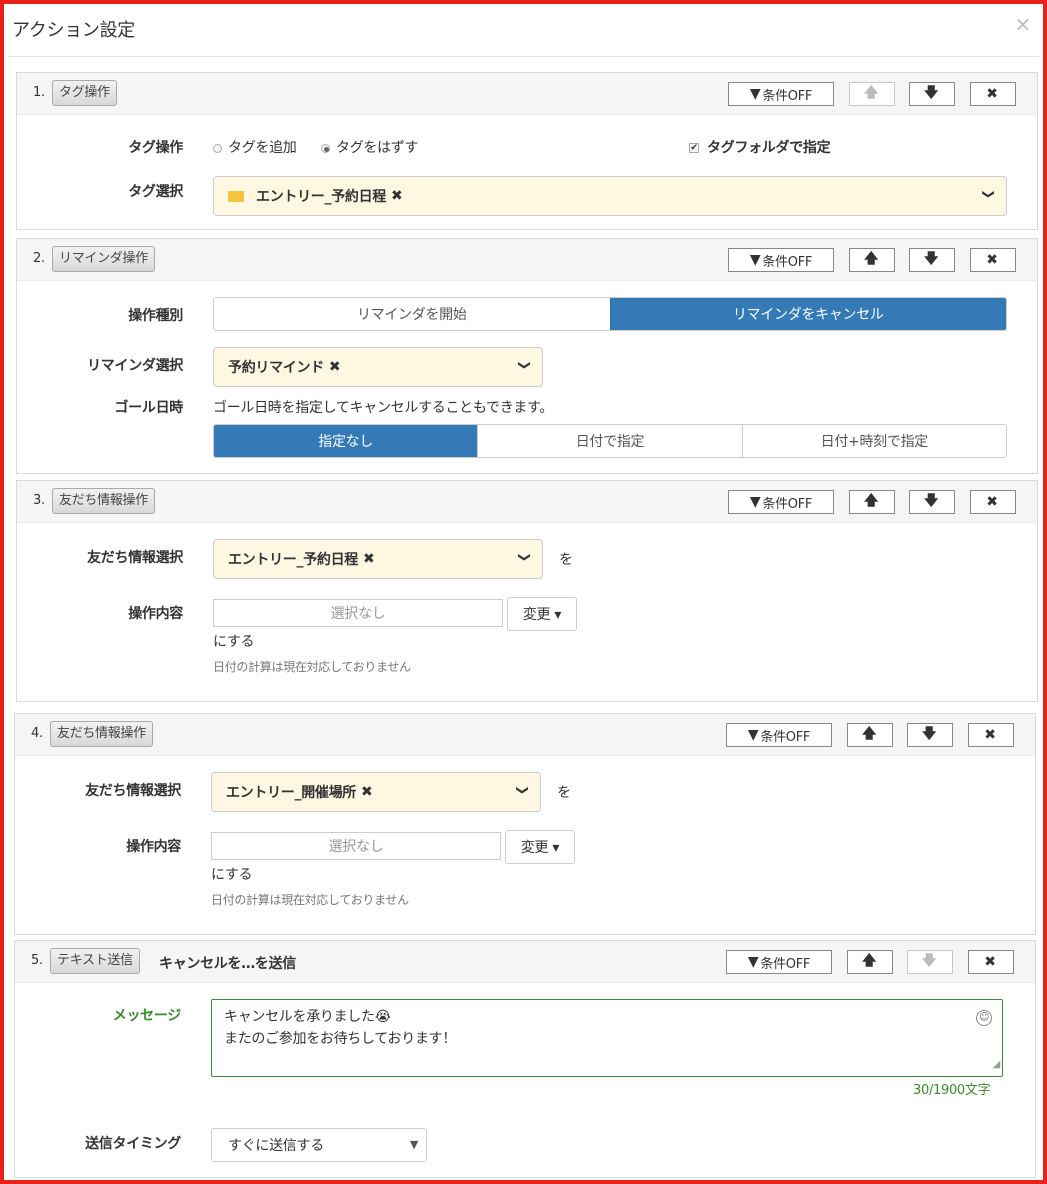 The height and width of the screenshot is (1184, 1047). I want to click on reminder-select: 予約リマインド ✖ ❯, so click(378, 367).